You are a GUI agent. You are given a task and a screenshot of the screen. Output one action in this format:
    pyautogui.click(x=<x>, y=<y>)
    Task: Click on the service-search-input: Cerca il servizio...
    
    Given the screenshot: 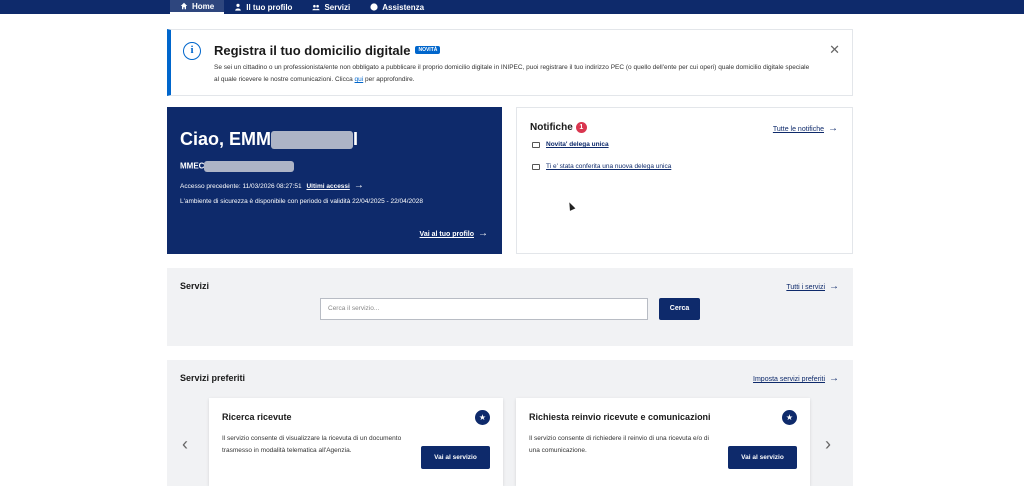 What is the action you would take?
    pyautogui.click(x=484, y=309)
    